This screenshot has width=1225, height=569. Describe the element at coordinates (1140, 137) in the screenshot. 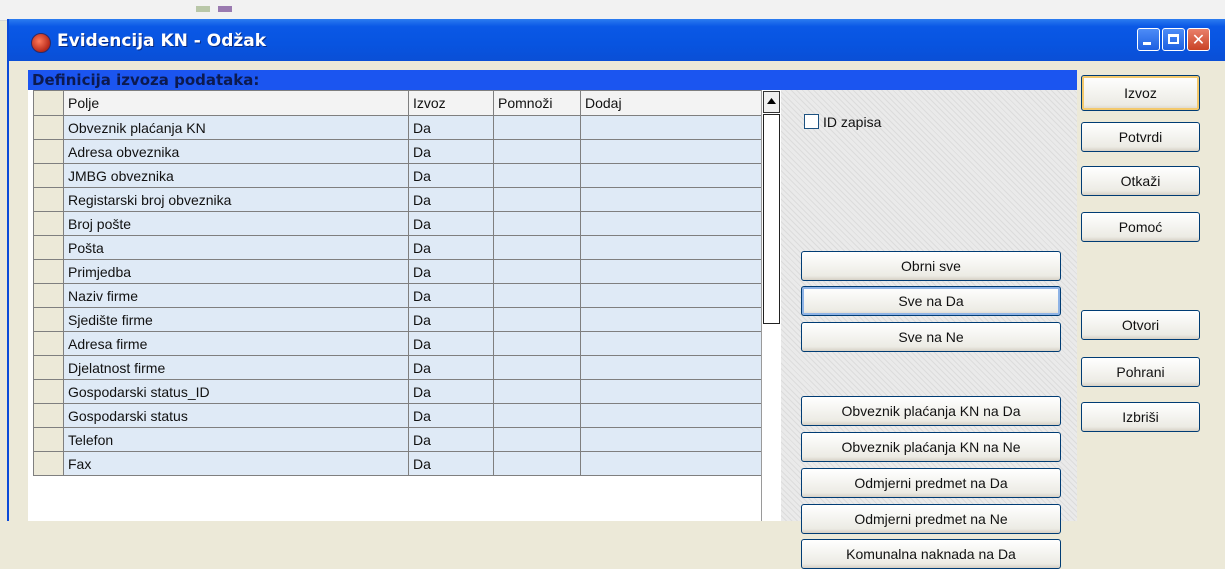

I see `potvrdi-button: Potvrdi` at that location.